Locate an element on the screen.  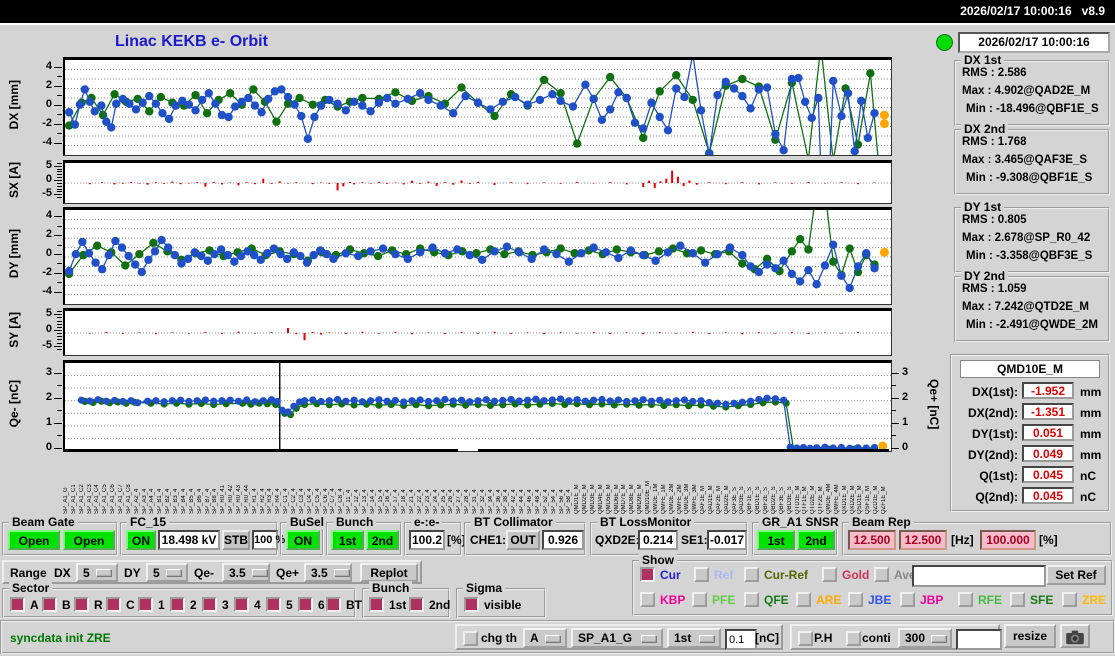
camera-icon is located at coordinates (1075, 637).